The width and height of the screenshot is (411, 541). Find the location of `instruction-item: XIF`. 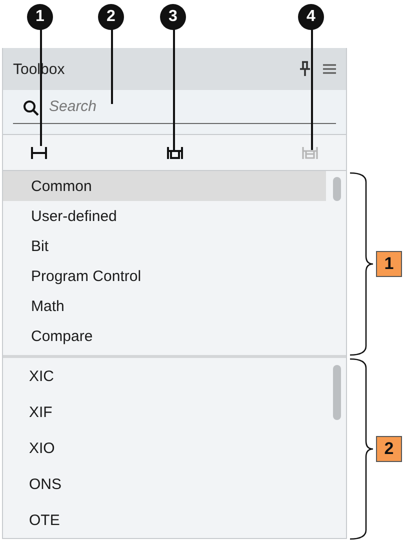

instruction-item: XIF is located at coordinates (164, 412).